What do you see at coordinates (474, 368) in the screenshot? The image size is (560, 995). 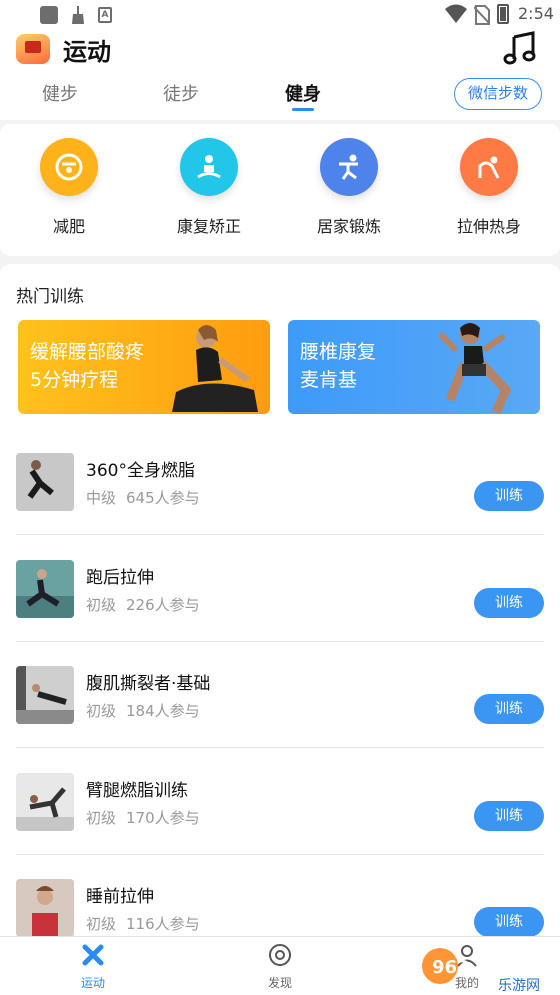 I see `woman-exercise-image` at bounding box center [474, 368].